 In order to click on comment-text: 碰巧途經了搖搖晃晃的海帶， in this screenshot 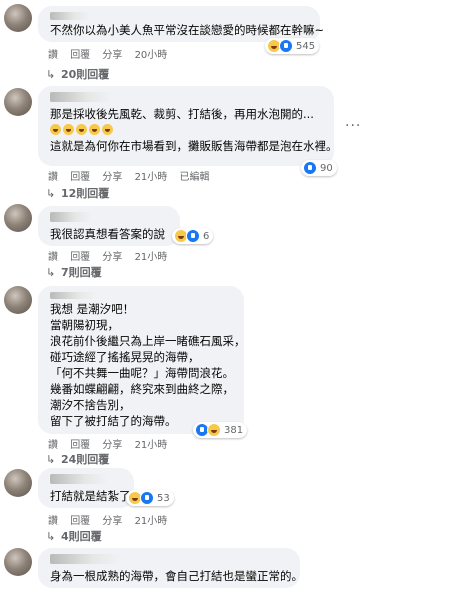, I will do `click(125, 357)`.